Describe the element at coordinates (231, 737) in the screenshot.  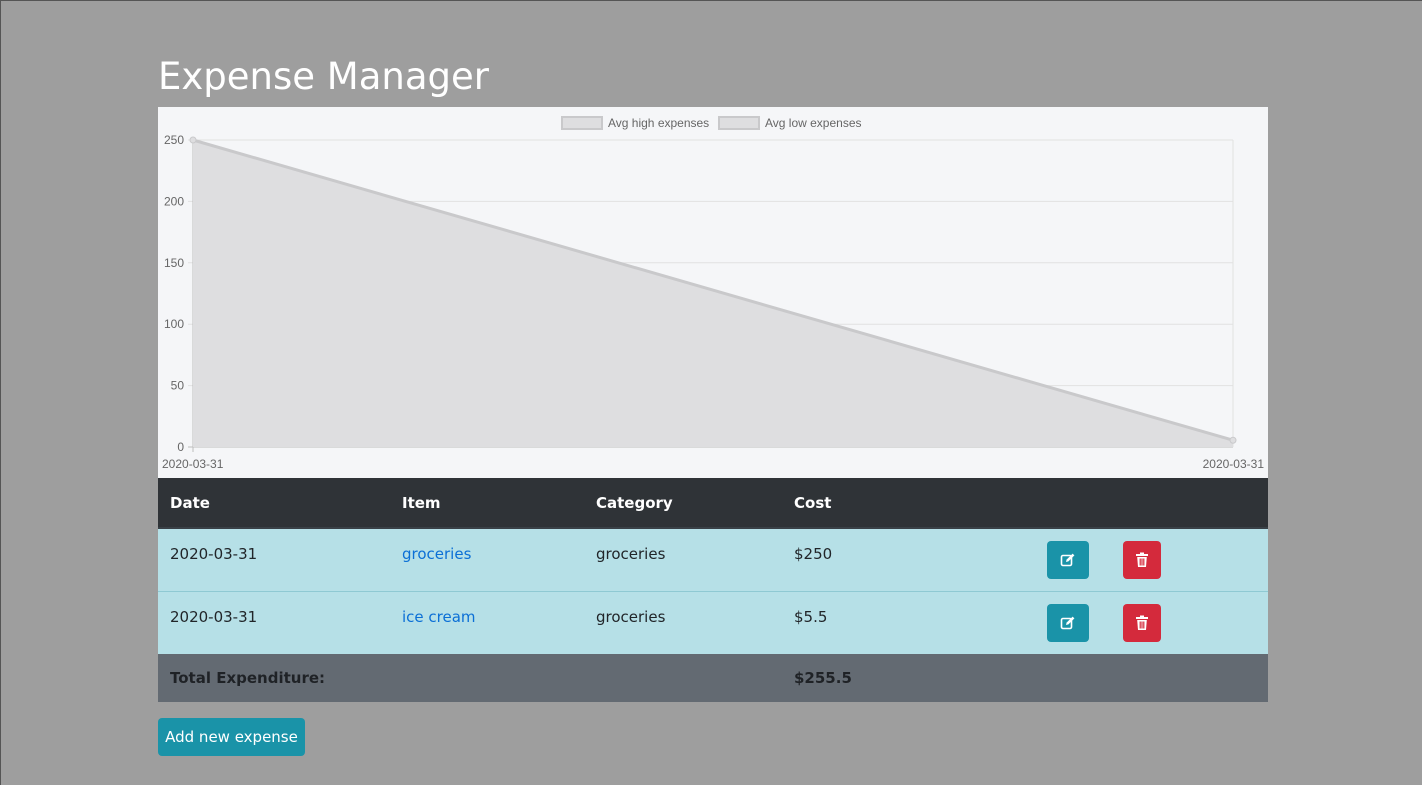
I see `add-expense-button: Add new expense` at that location.